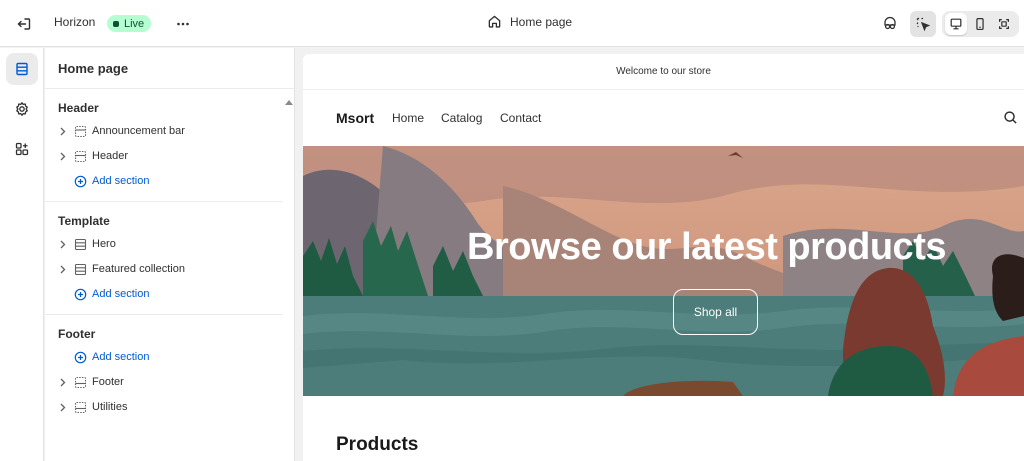  I want to click on announcement-text: Welcome to our store, so click(663, 71).